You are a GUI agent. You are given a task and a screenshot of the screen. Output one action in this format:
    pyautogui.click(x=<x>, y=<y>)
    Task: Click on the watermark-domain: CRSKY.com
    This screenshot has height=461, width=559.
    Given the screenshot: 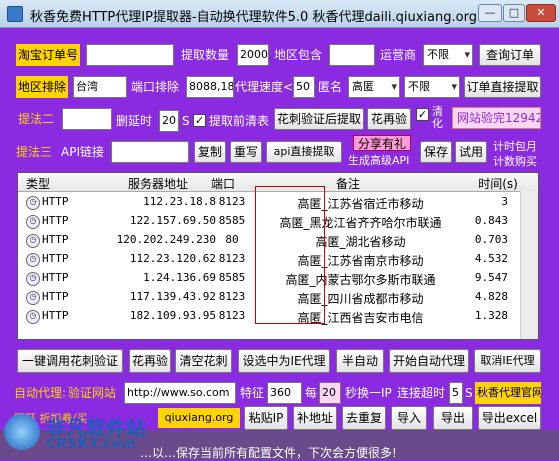 What is the action you would take?
    pyautogui.click(x=91, y=444)
    